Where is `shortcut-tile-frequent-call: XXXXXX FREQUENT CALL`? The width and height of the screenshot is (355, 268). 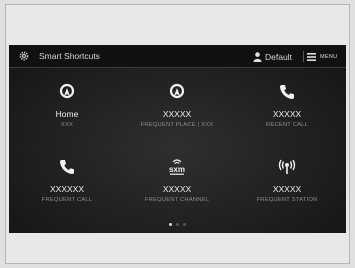
shortcut-tile-frequent-call: XXXXXX FREQUENT CALL is located at coordinates (67, 192).